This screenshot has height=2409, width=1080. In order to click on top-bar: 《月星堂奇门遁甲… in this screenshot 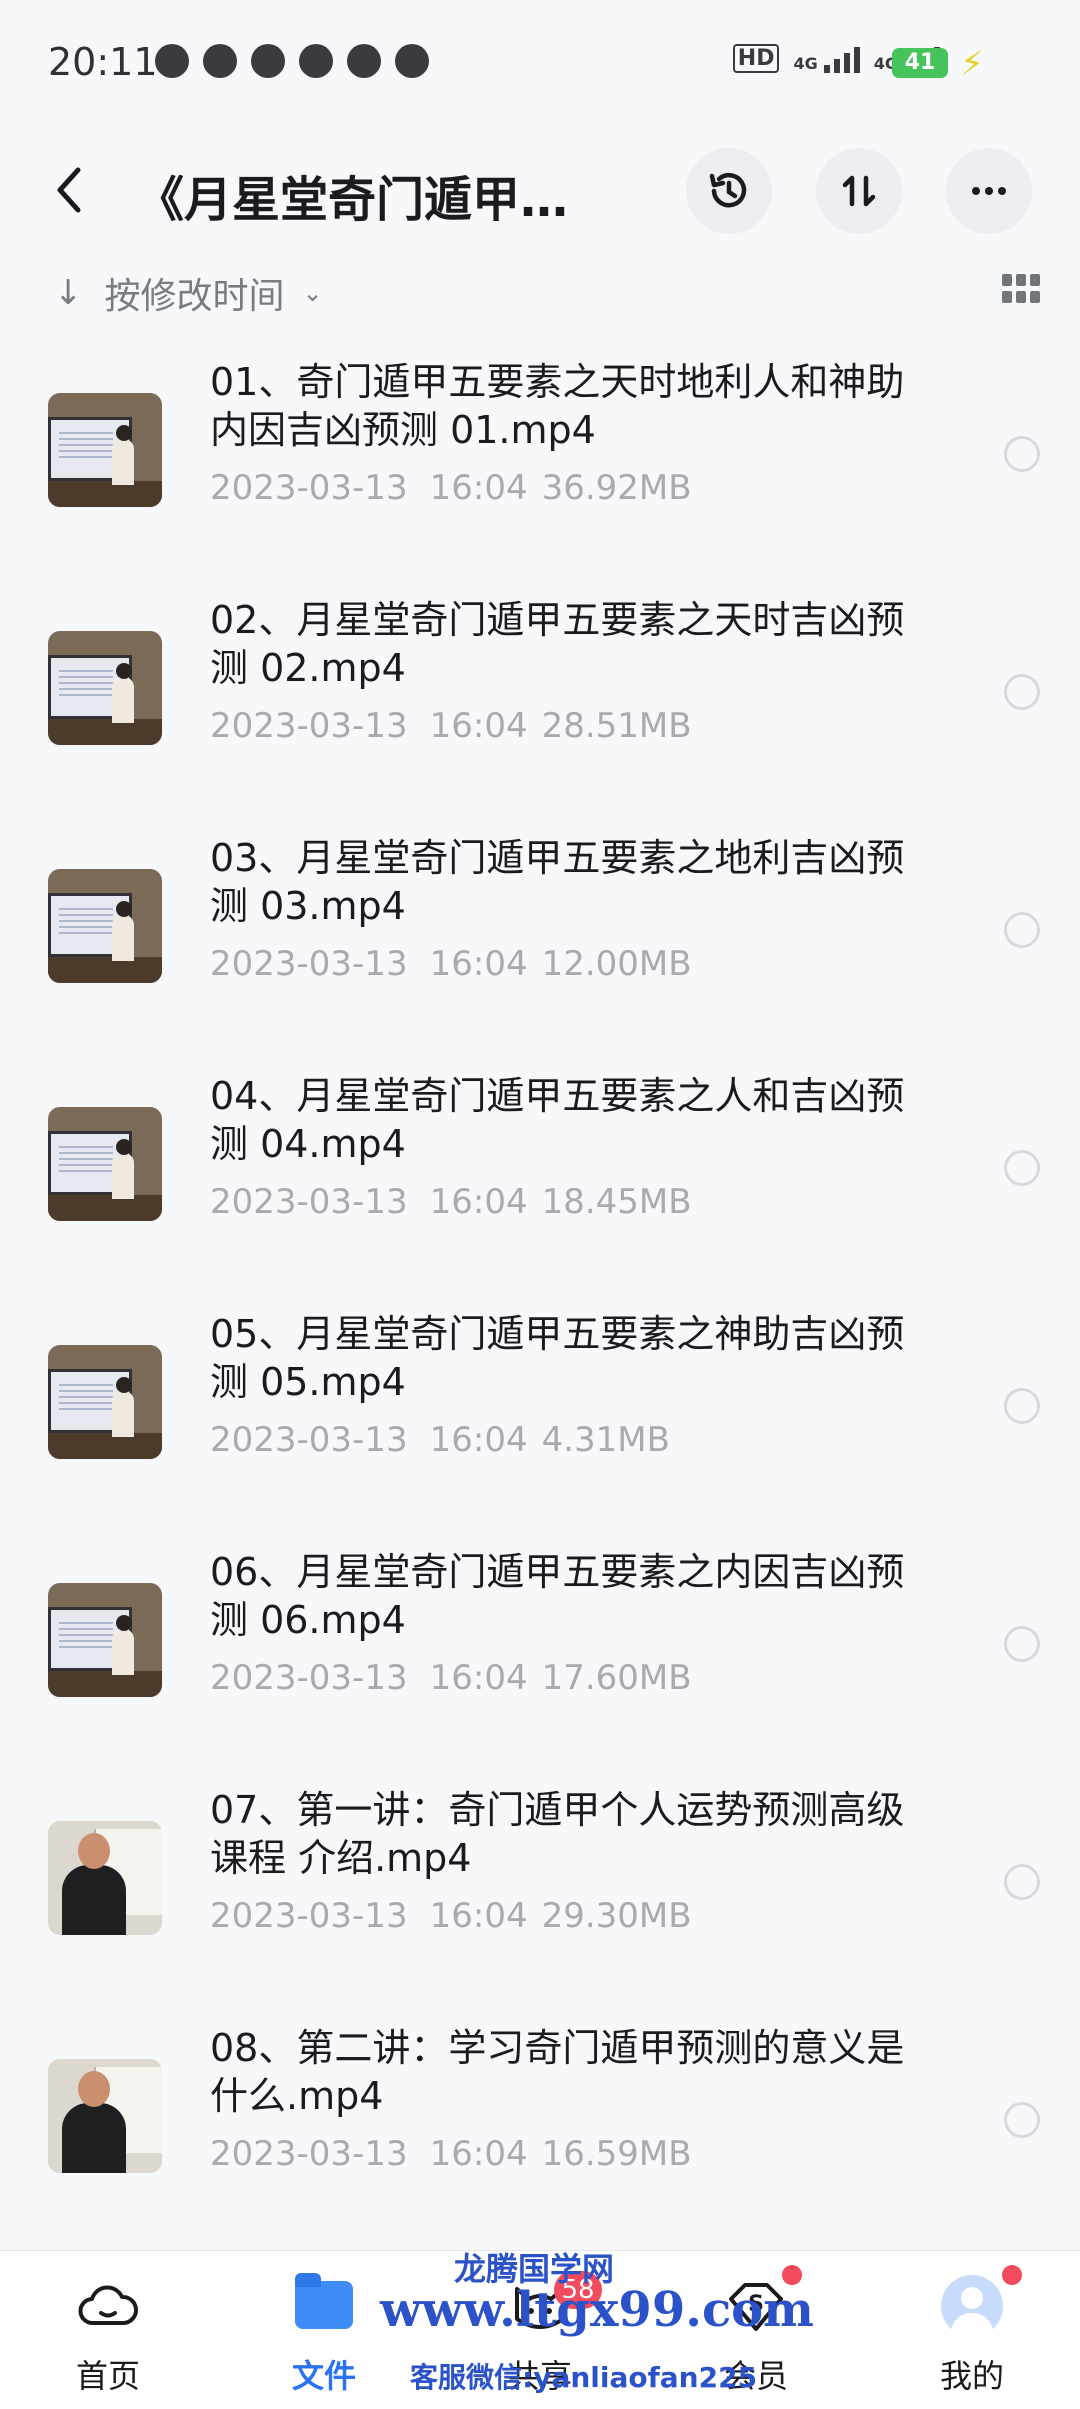, I will do `click(540, 190)`.